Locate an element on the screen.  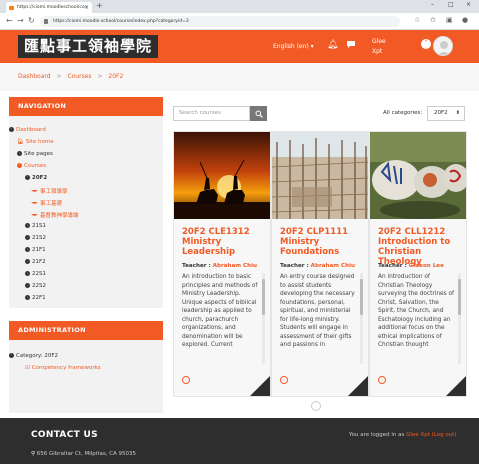
nav-site-pages-label: Site pages is located at coordinates (38, 154).